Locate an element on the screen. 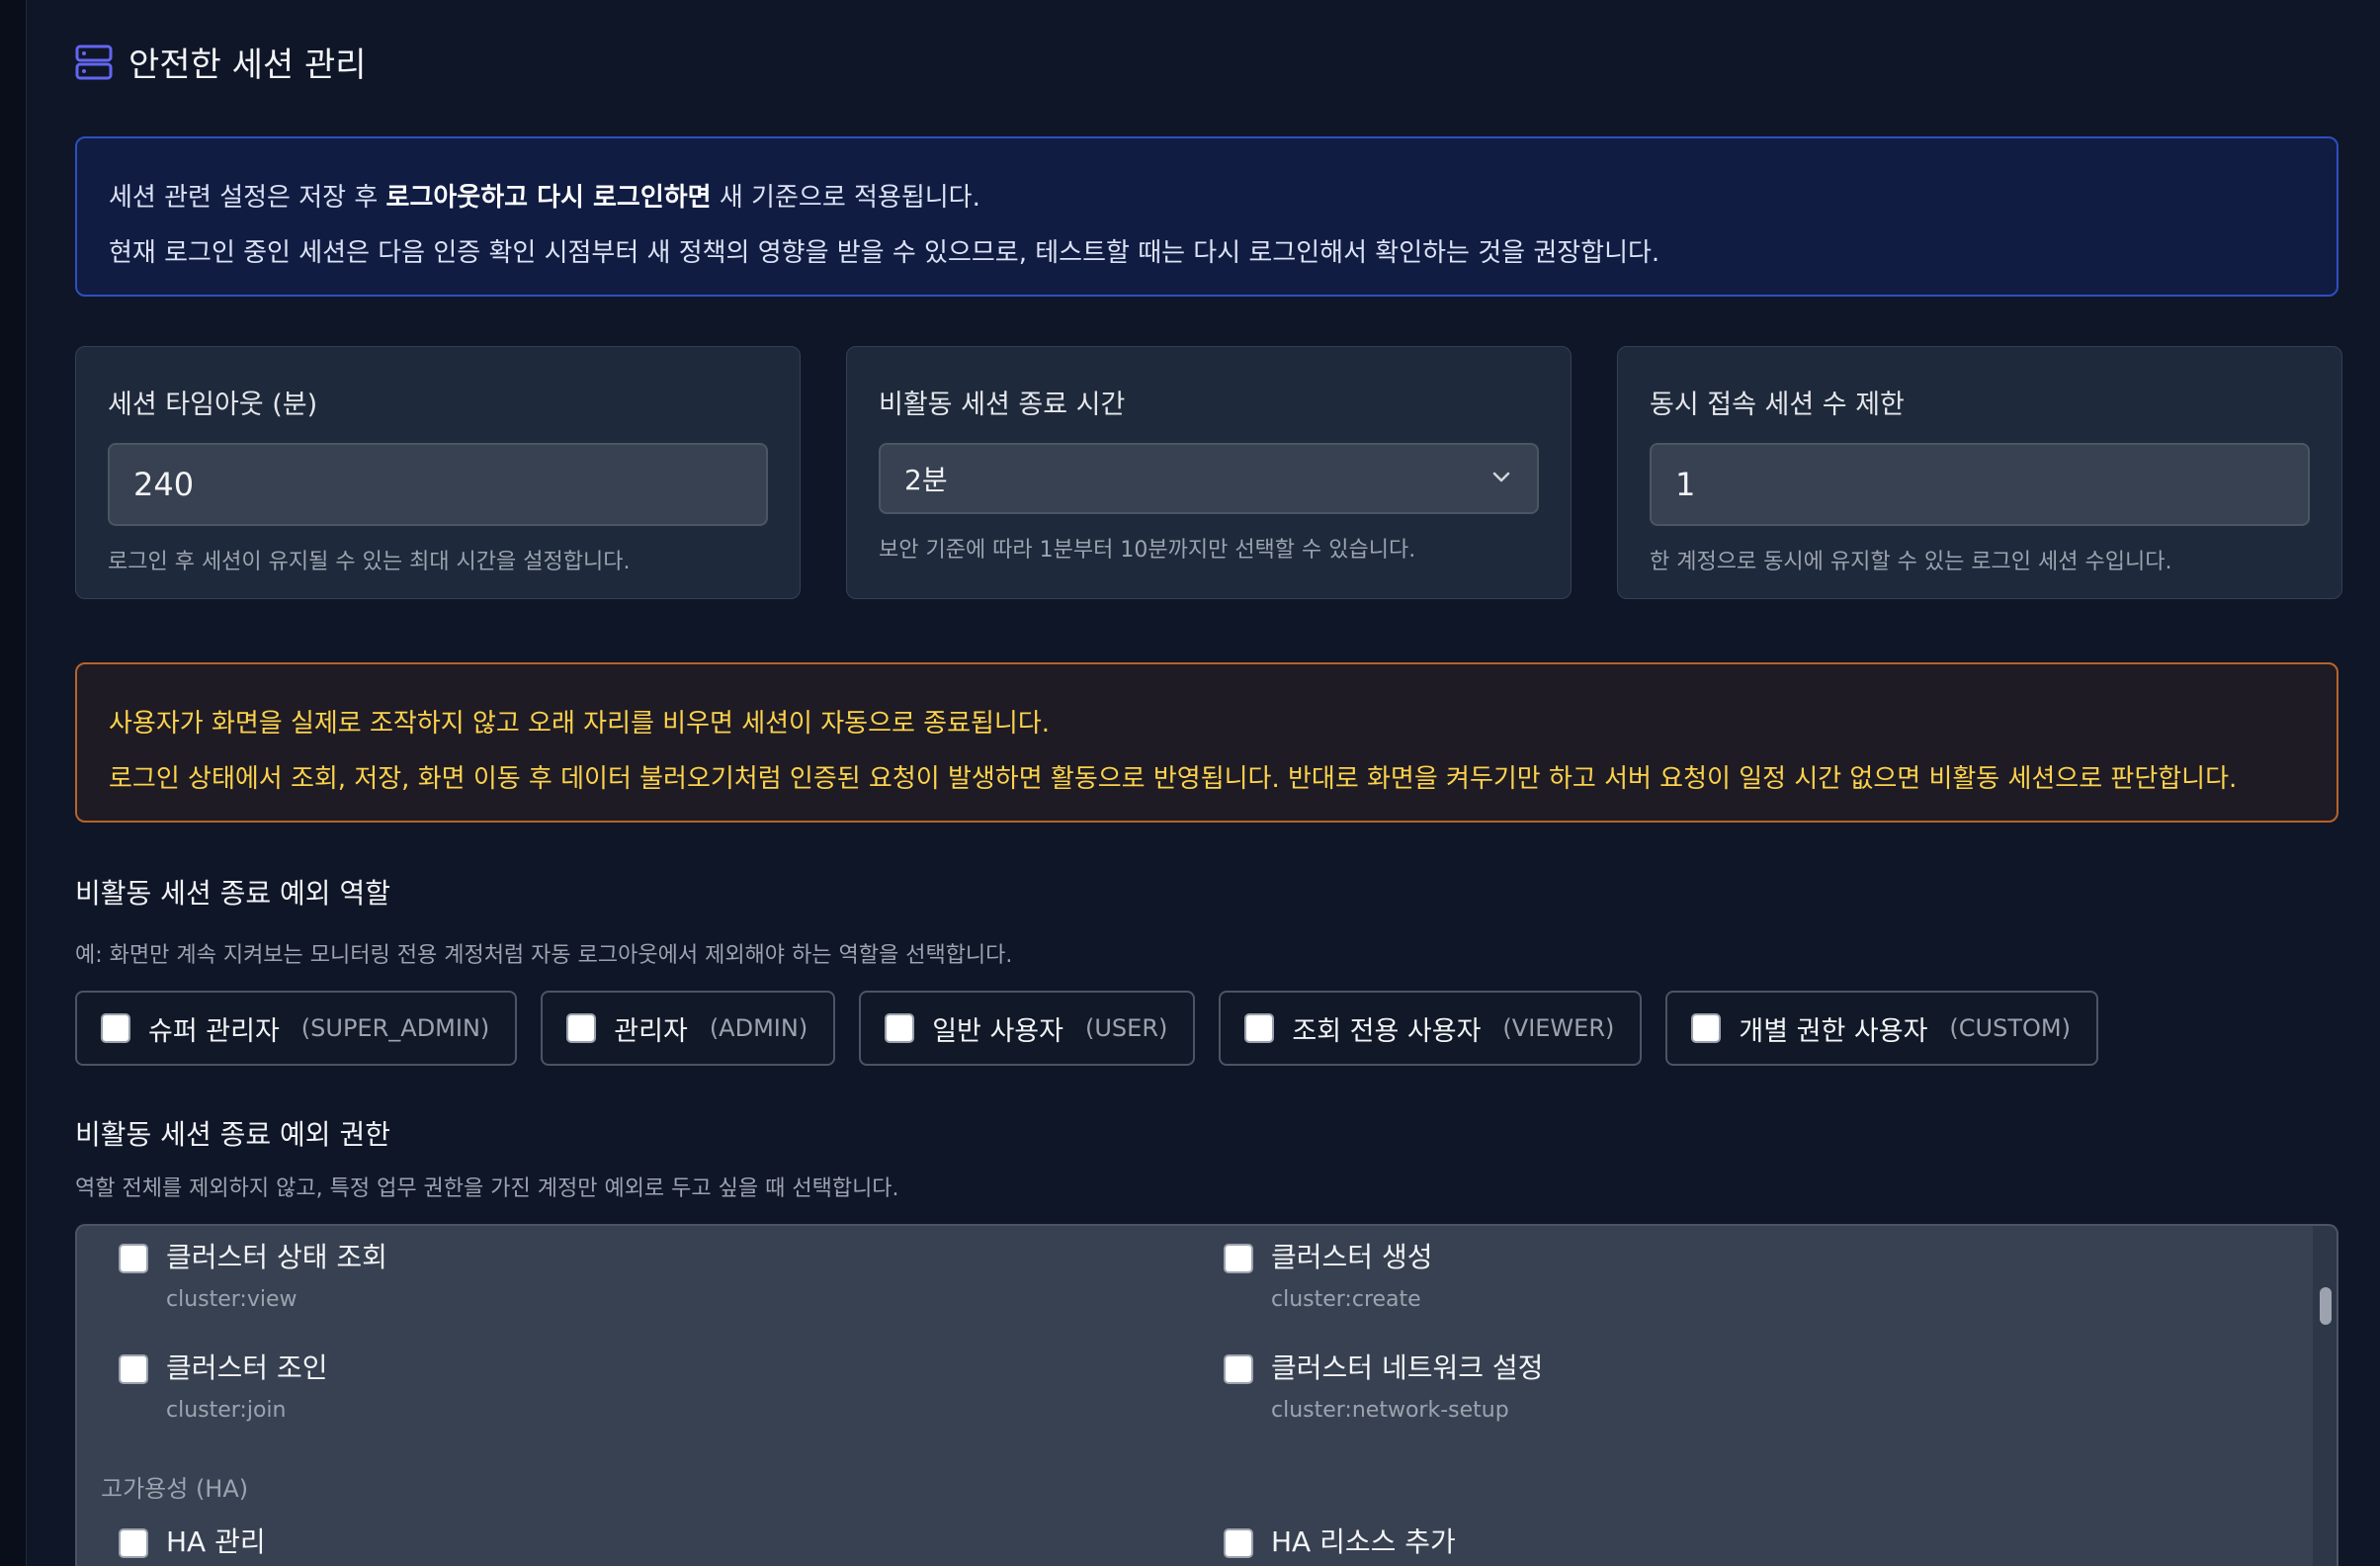 This screenshot has width=2380, height=1566. role-option-user: 일반 사용자 (USER) is located at coordinates (1027, 1028).